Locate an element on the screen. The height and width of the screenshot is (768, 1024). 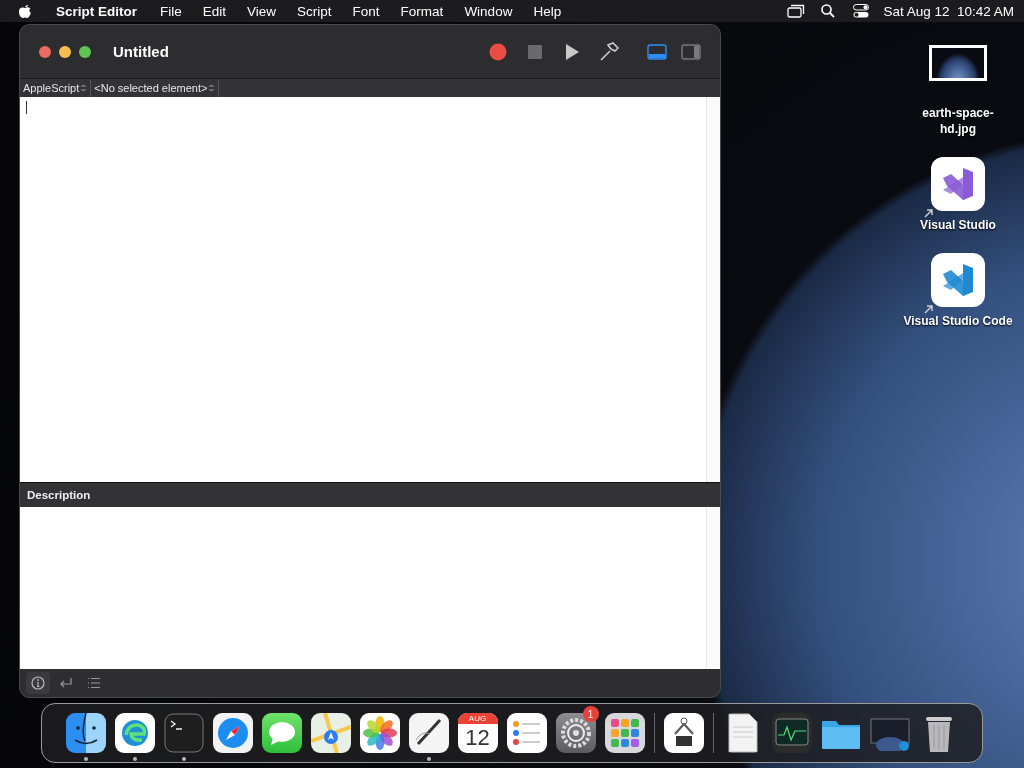
window-title: Untitled is located at coordinates (141, 51).